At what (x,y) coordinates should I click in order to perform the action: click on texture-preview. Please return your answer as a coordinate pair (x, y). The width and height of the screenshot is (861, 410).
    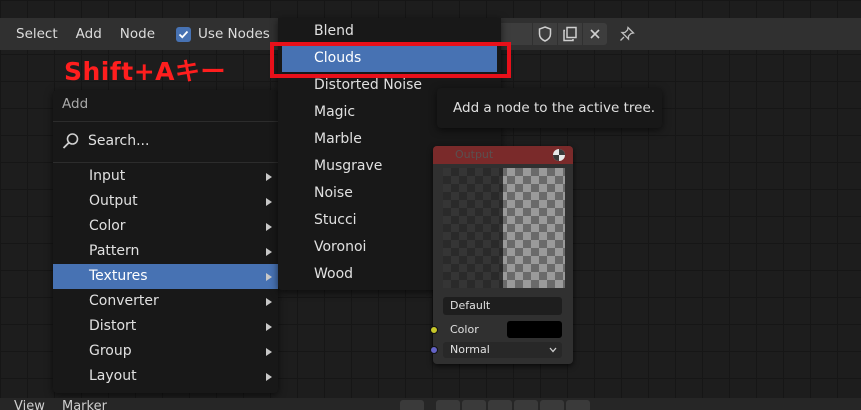
    Looking at the image, I should click on (504, 228).